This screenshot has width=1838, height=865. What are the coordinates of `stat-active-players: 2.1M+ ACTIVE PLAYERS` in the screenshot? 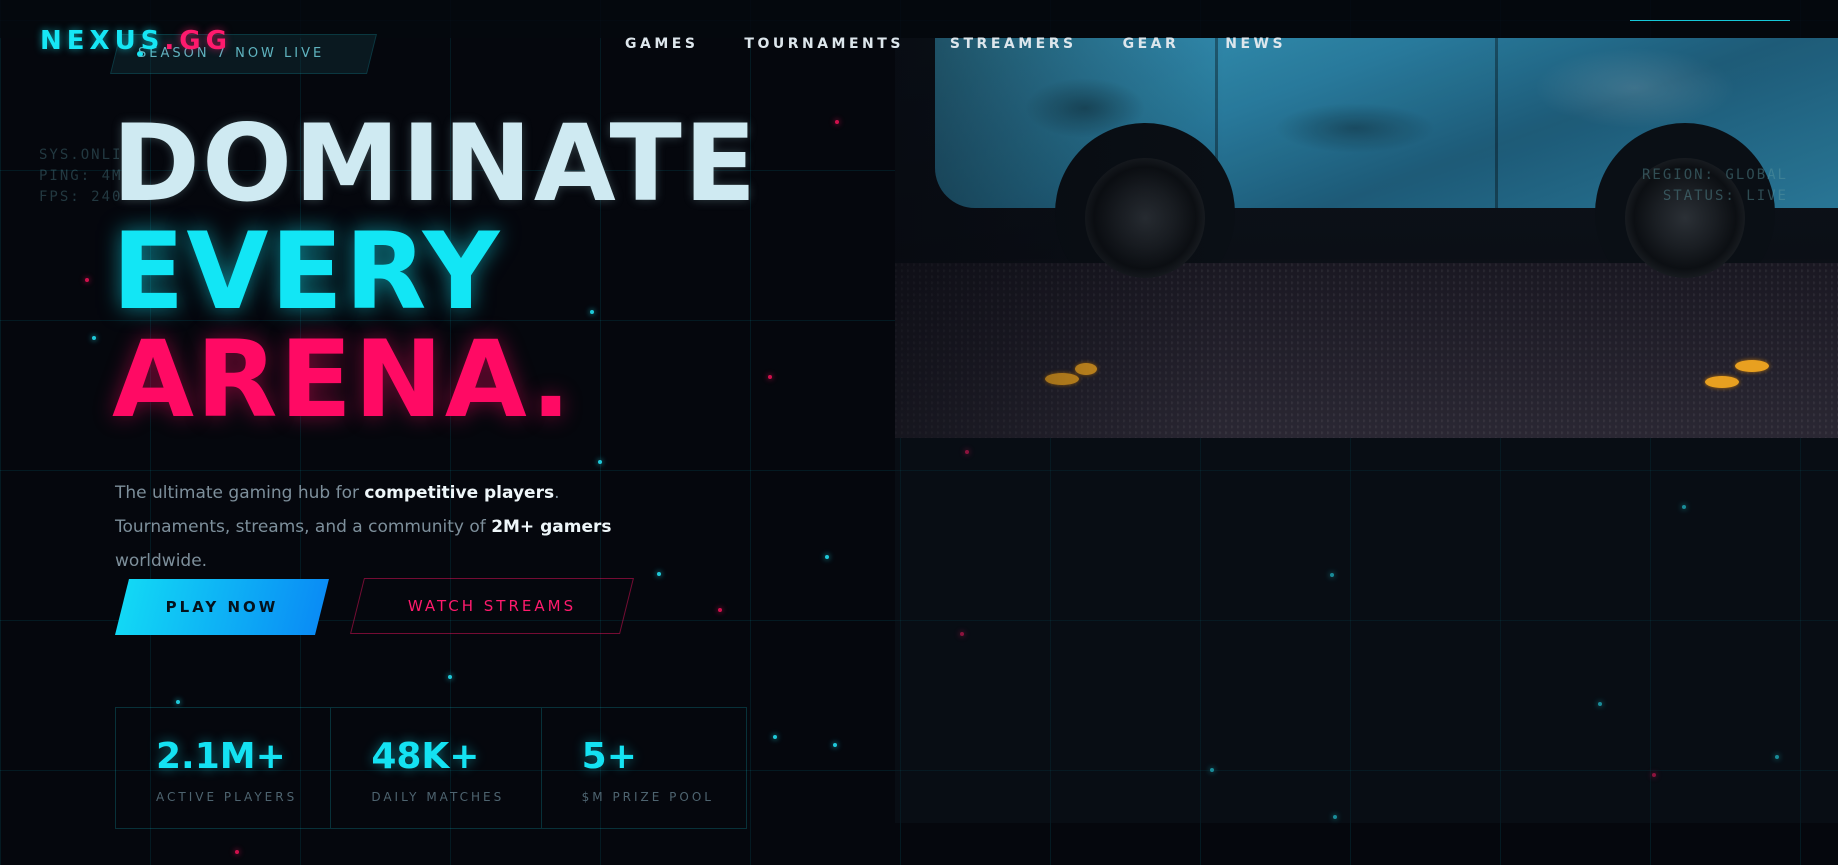 It's located at (224, 768).